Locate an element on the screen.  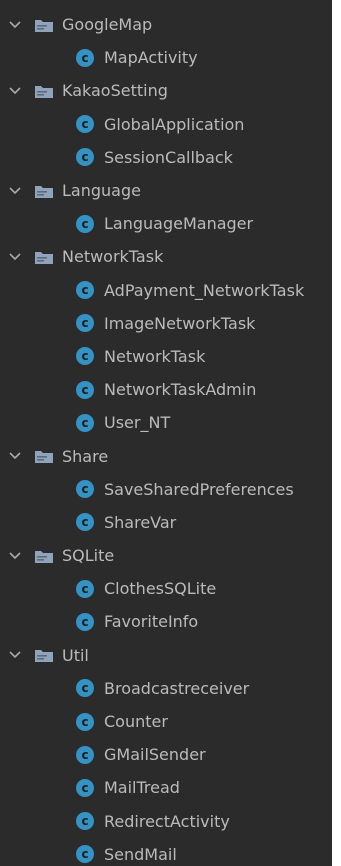
tree-class-adpayment-networktask: c AdPayment_NetworkTask is located at coordinates (166, 290).